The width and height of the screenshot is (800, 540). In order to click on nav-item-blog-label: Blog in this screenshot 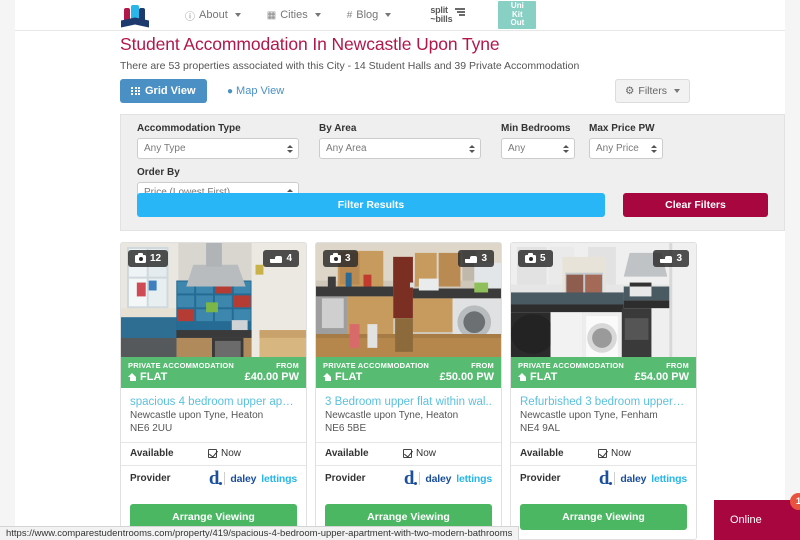, I will do `click(367, 15)`.